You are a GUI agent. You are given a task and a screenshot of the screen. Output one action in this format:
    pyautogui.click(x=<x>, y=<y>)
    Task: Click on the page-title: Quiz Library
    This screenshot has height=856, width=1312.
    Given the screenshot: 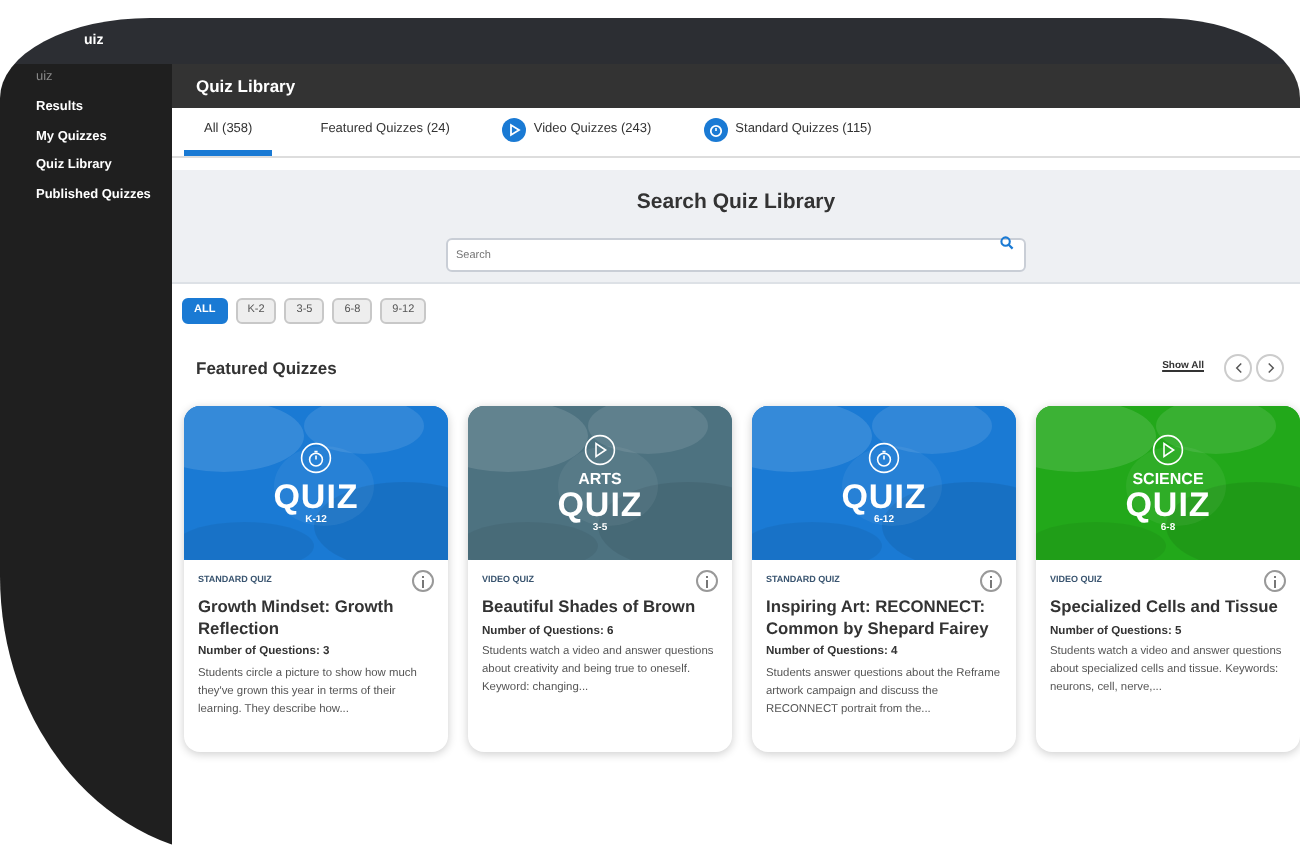 What is the action you would take?
    pyautogui.click(x=246, y=86)
    